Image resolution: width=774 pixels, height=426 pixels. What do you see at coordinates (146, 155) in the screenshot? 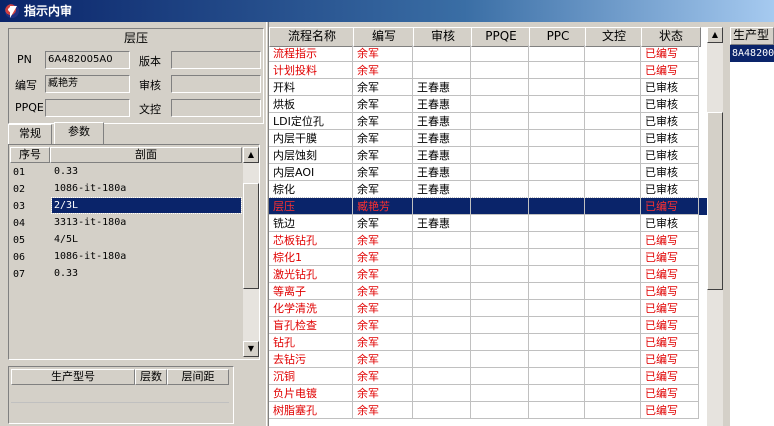
I see `column-header-section: 剖面` at bounding box center [146, 155].